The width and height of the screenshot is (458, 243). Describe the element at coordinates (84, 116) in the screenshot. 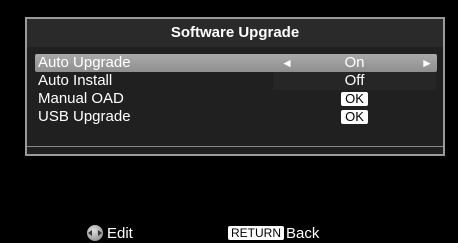

I see `menu-item-label: USB Upgrade` at that location.